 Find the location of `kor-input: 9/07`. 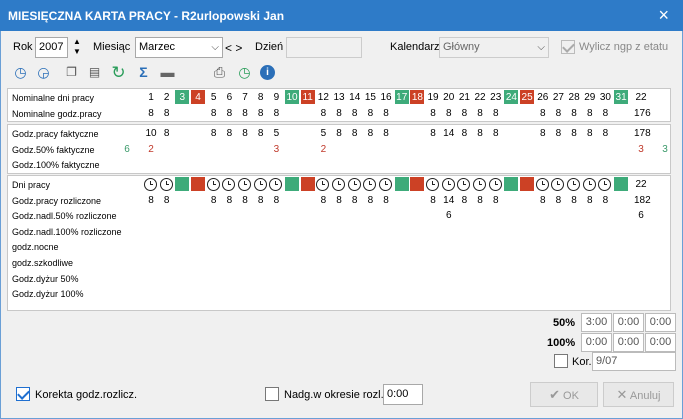

kor-input: 9/07 is located at coordinates (634, 361).